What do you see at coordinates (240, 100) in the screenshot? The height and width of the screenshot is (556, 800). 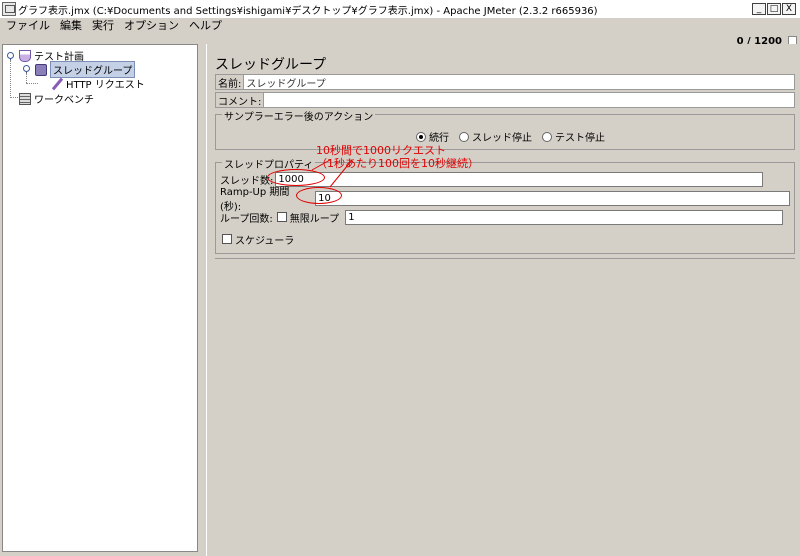 I see `comment-label: コメント:` at bounding box center [240, 100].